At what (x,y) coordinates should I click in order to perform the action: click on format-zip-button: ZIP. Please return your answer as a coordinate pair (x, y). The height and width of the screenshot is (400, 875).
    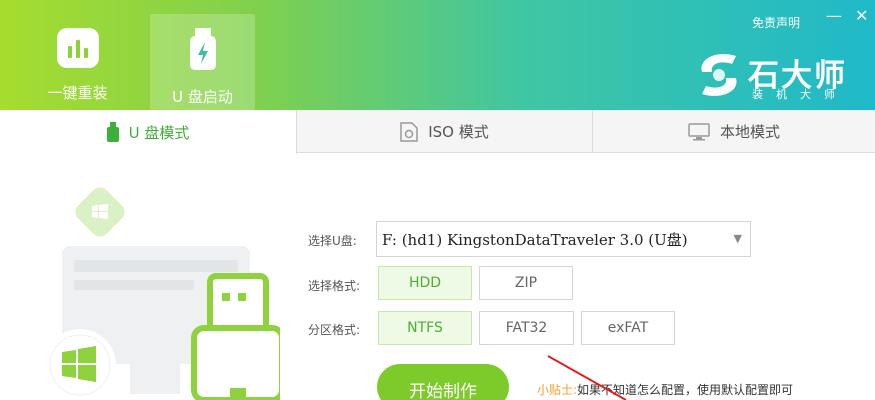
    Looking at the image, I should click on (526, 283).